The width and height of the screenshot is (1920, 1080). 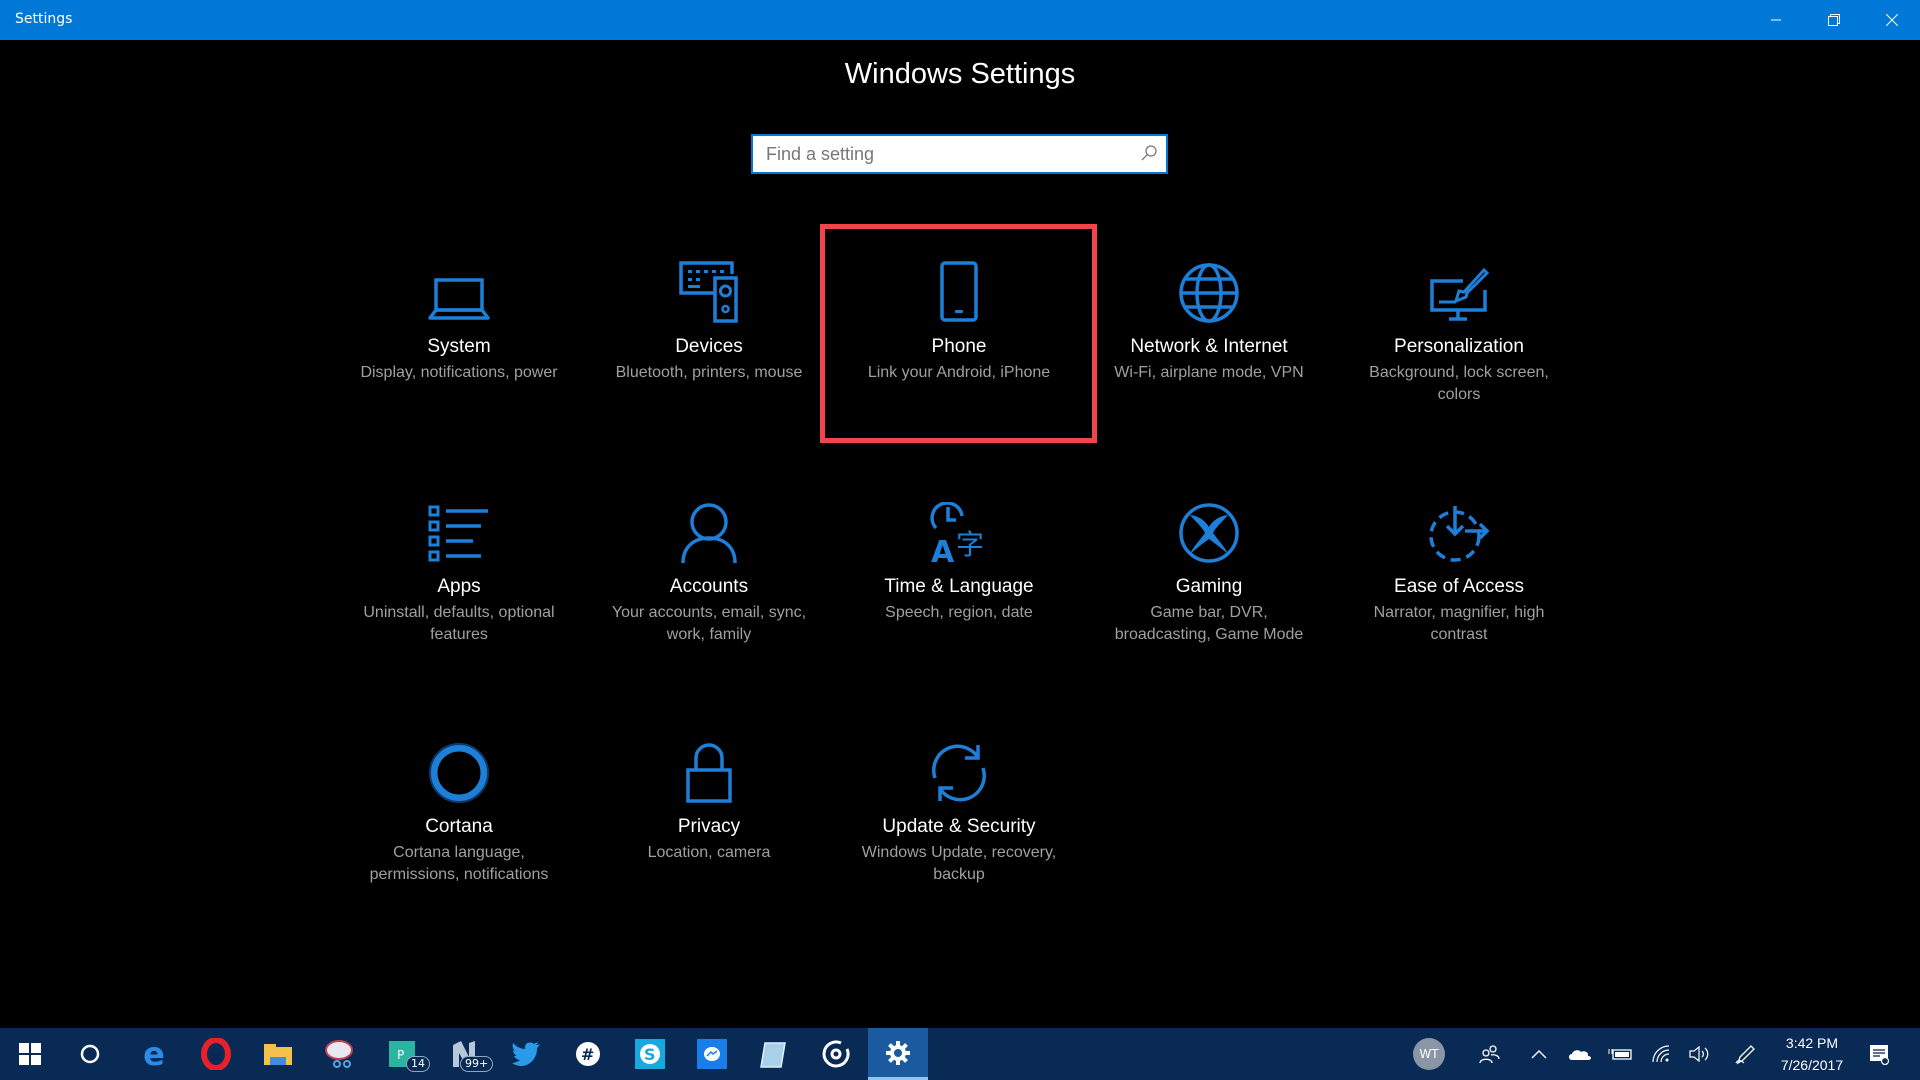 I want to click on people-button, so click(x=1489, y=1054).